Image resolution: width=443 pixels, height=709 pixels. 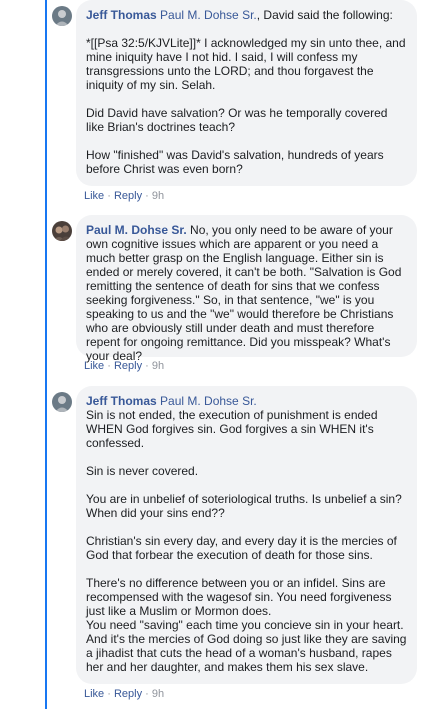 What do you see at coordinates (136, 230) in the screenshot?
I see `comment-author: Paul M. Dohse Sr.` at bounding box center [136, 230].